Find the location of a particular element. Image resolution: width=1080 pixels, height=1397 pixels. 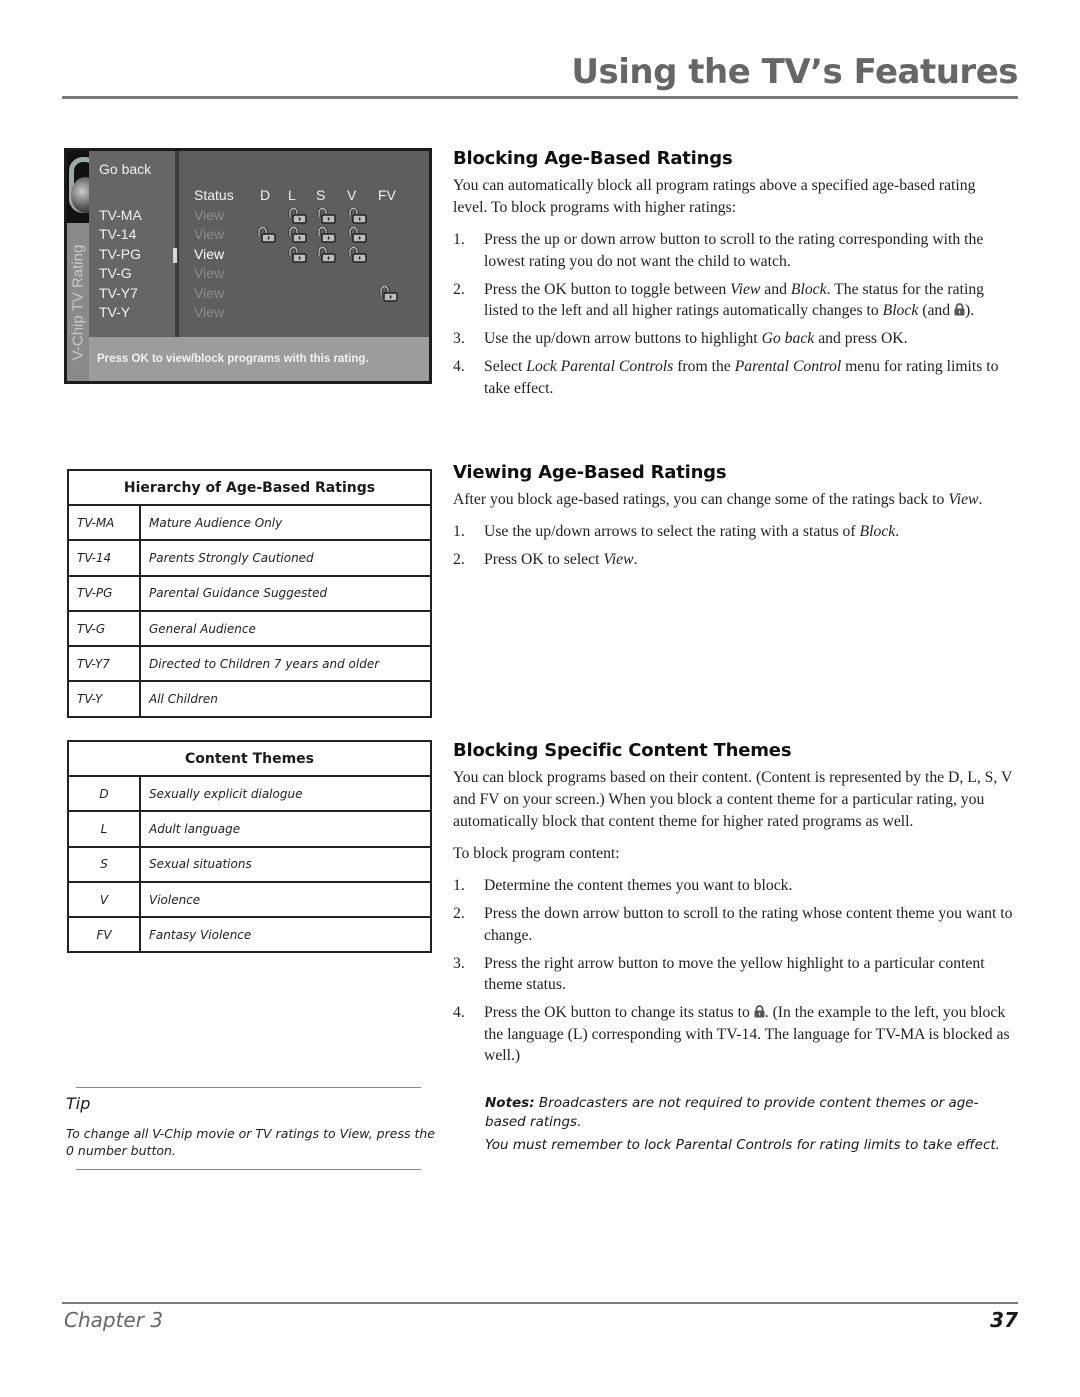

rating-code: D is located at coordinates (104, 793).